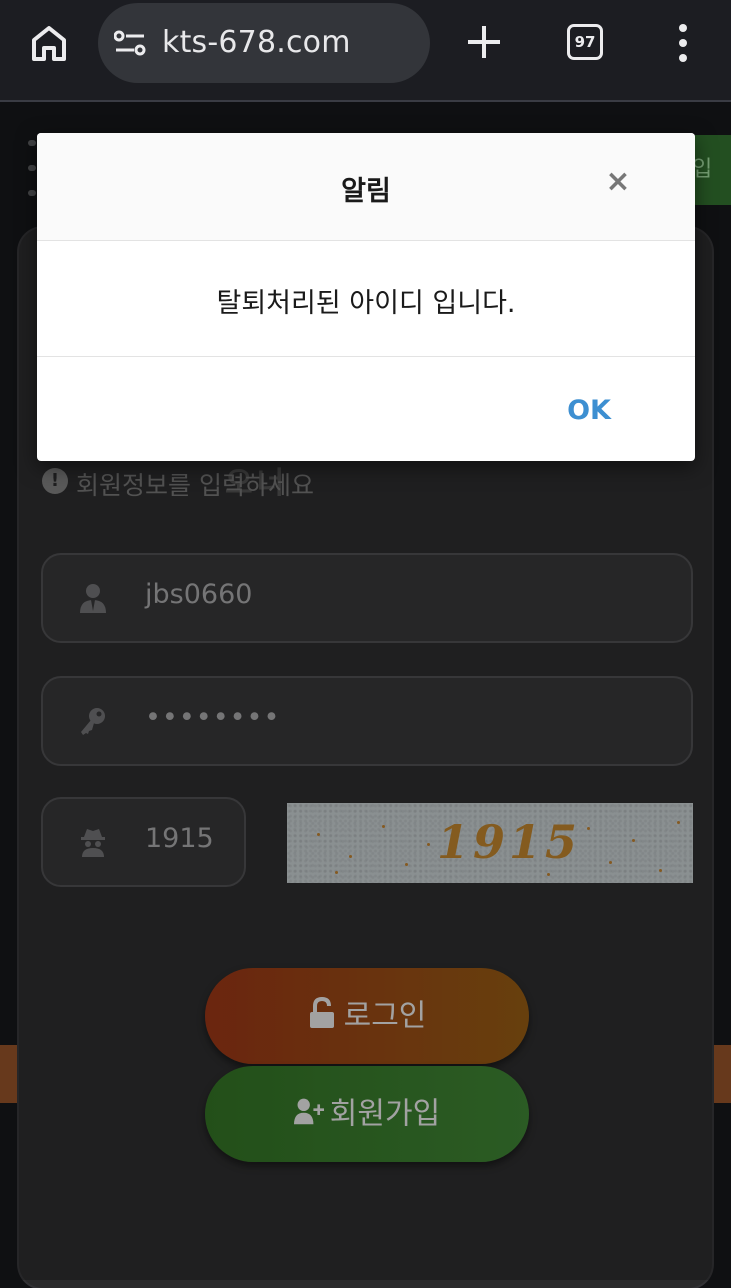  I want to click on dialog-header: 알림 ×, so click(366, 187).